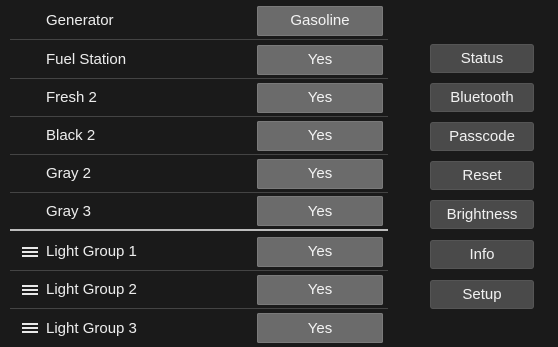 The height and width of the screenshot is (347, 558). Describe the element at coordinates (80, 20) in the screenshot. I see `row-label: Generator` at that location.